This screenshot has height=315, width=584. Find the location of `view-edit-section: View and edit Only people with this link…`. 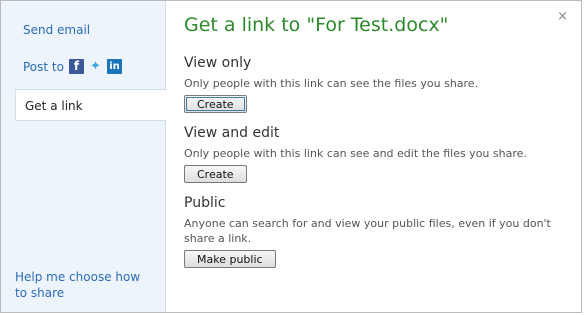

view-edit-section: View and edit Only people with this link… is located at coordinates (381, 154).